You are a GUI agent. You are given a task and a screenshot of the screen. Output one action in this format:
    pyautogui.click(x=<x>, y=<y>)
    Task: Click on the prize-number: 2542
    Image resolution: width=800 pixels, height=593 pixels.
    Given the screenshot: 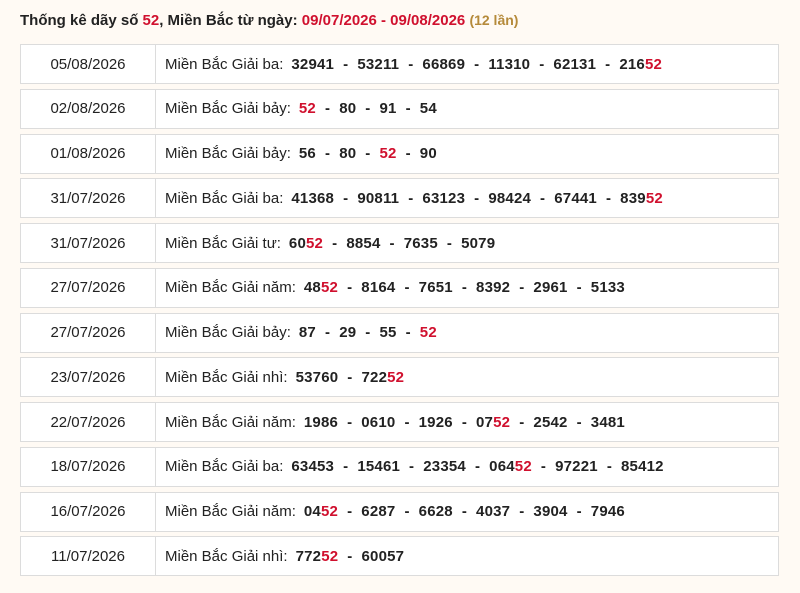 What is the action you would take?
    pyautogui.click(x=550, y=422)
    